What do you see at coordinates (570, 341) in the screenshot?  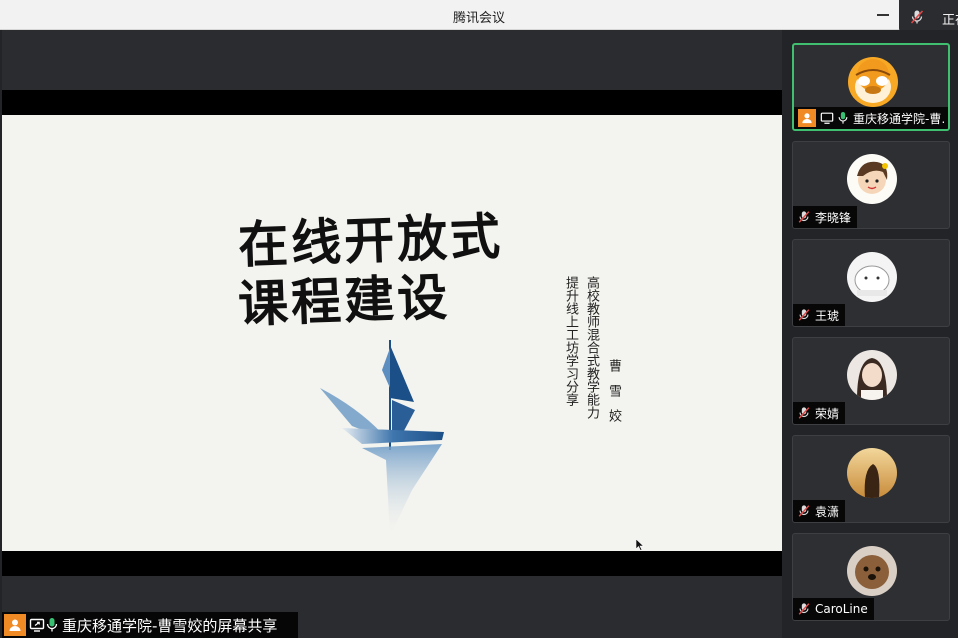 I see `slide-vertical-text-1: 提升线上工坊学习分享` at bounding box center [570, 341].